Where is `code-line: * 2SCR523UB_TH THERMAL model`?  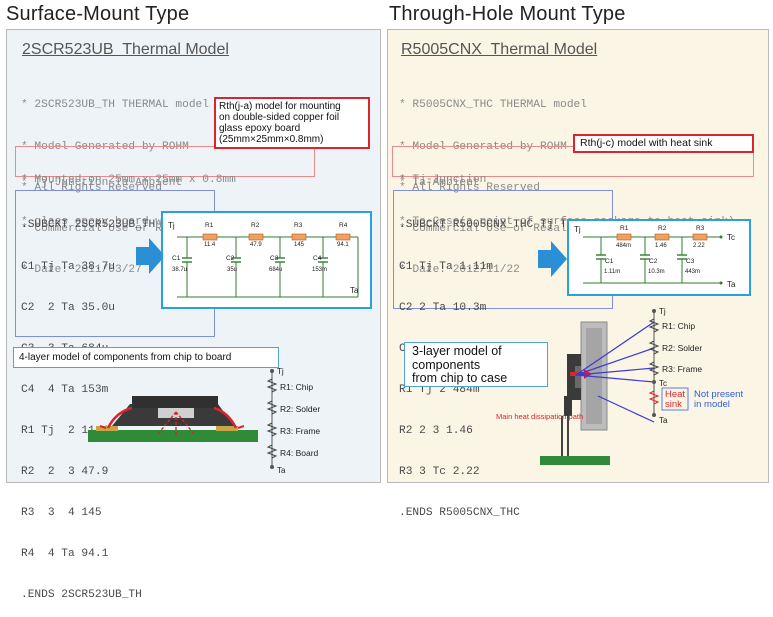 code-line: * 2SCR523UB_TH THERMAL model is located at coordinates (115, 105).